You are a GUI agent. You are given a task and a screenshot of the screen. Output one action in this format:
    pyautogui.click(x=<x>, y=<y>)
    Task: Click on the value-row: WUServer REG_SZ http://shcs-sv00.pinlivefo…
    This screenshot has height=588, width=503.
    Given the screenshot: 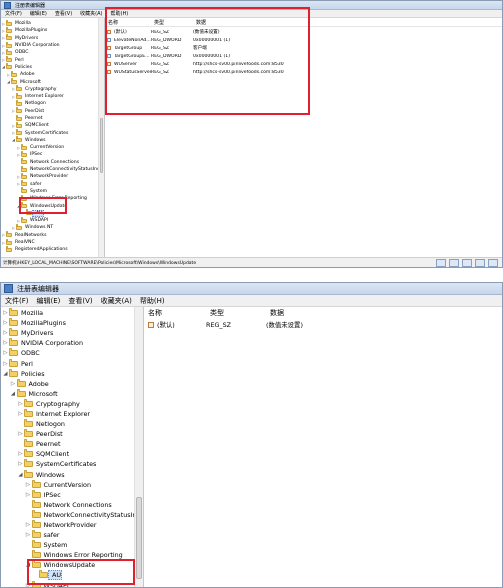 What is the action you would take?
    pyautogui.click(x=303, y=64)
    